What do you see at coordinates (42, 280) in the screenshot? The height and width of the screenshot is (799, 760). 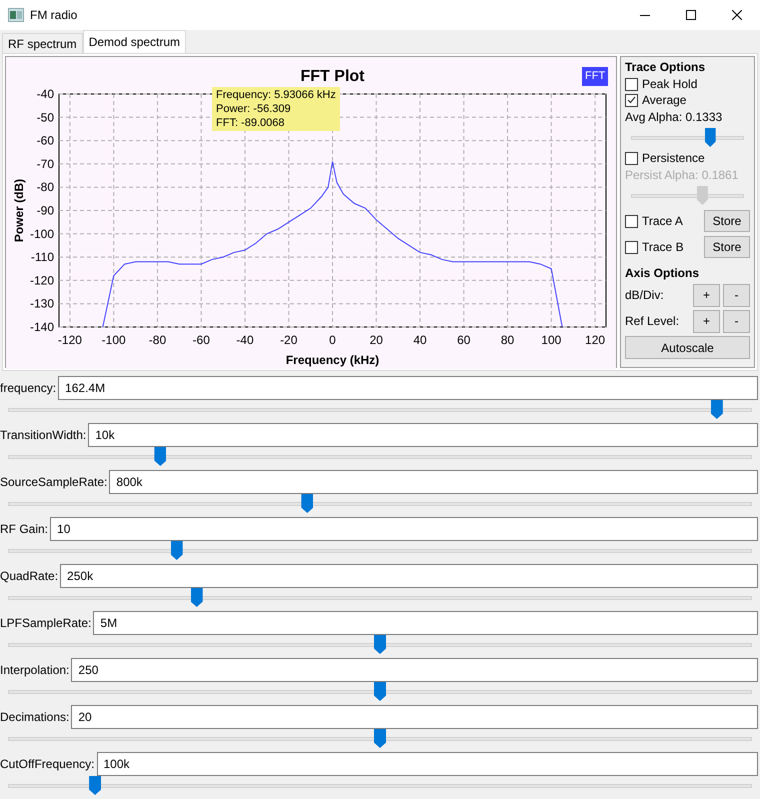 I see `y-tick-label: -120` at bounding box center [42, 280].